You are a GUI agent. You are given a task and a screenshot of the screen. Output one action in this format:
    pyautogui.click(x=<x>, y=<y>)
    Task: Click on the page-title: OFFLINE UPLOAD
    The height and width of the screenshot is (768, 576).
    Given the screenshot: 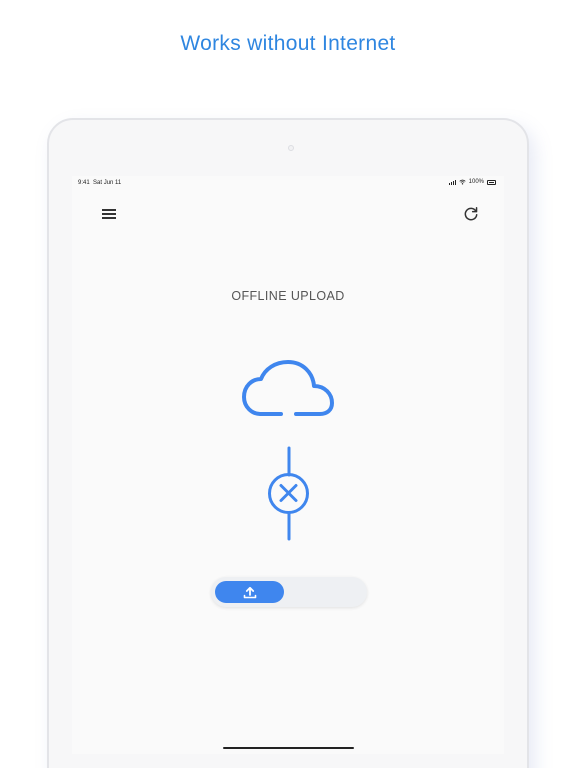 What is the action you would take?
    pyautogui.click(x=288, y=296)
    